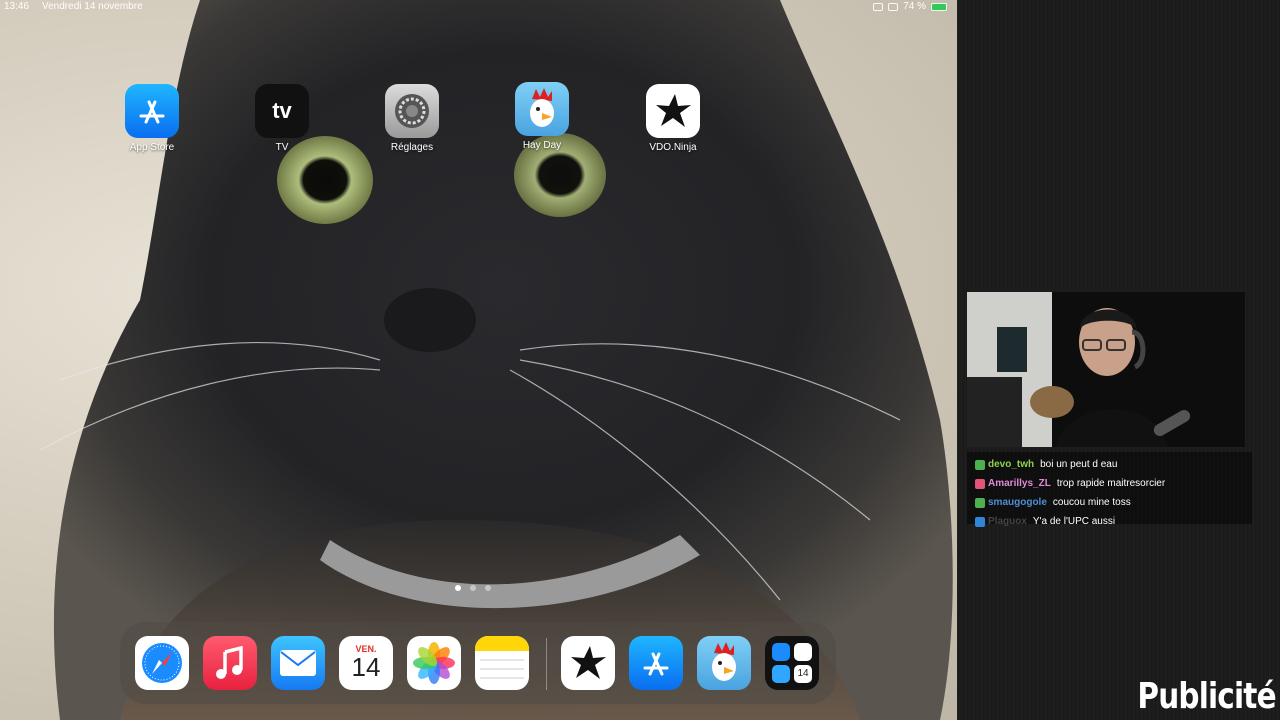 This screenshot has width=1280, height=720. Describe the element at coordinates (1007, 521) in the screenshot. I see `chat-username: Plaguox` at that location.